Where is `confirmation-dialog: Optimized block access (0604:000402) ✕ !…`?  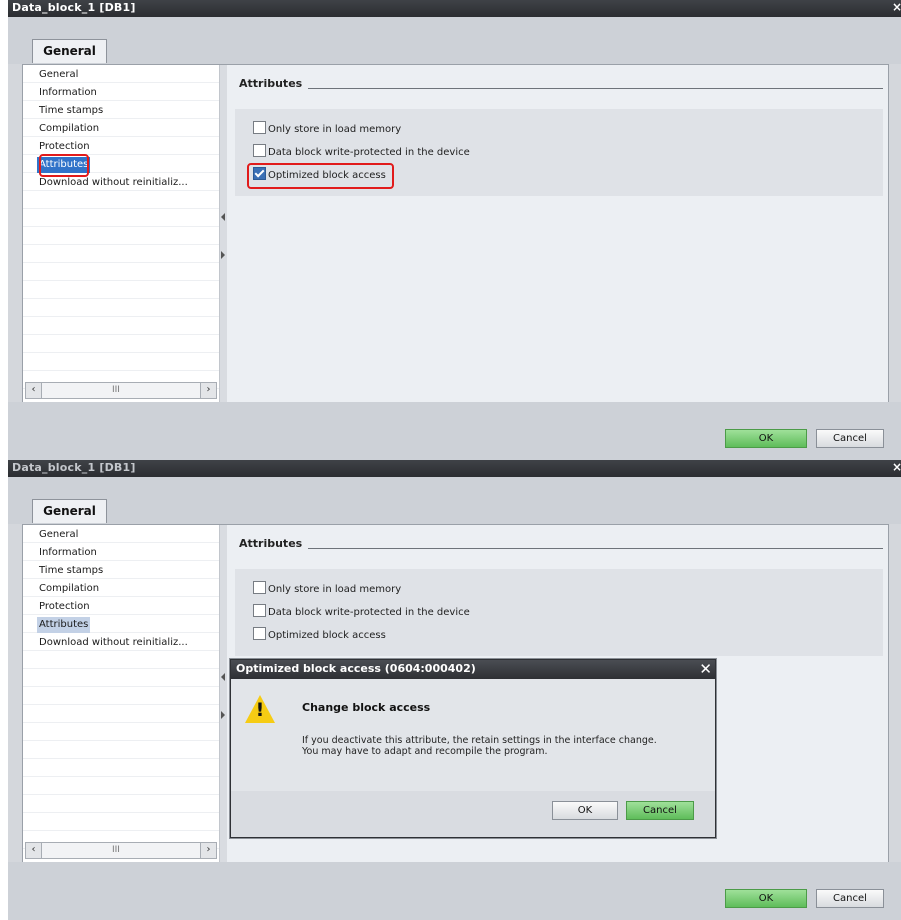
confirmation-dialog: Optimized block access (0604:000402) ✕ !… is located at coordinates (473, 748).